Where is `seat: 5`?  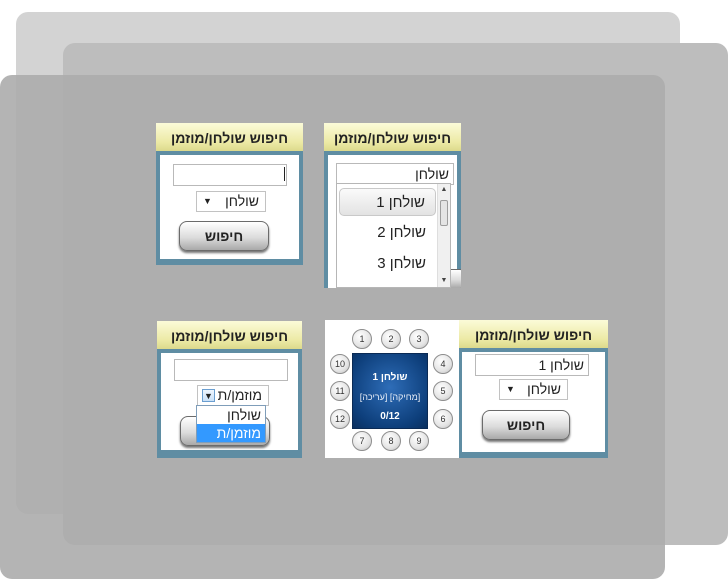
seat: 5 is located at coordinates (443, 391).